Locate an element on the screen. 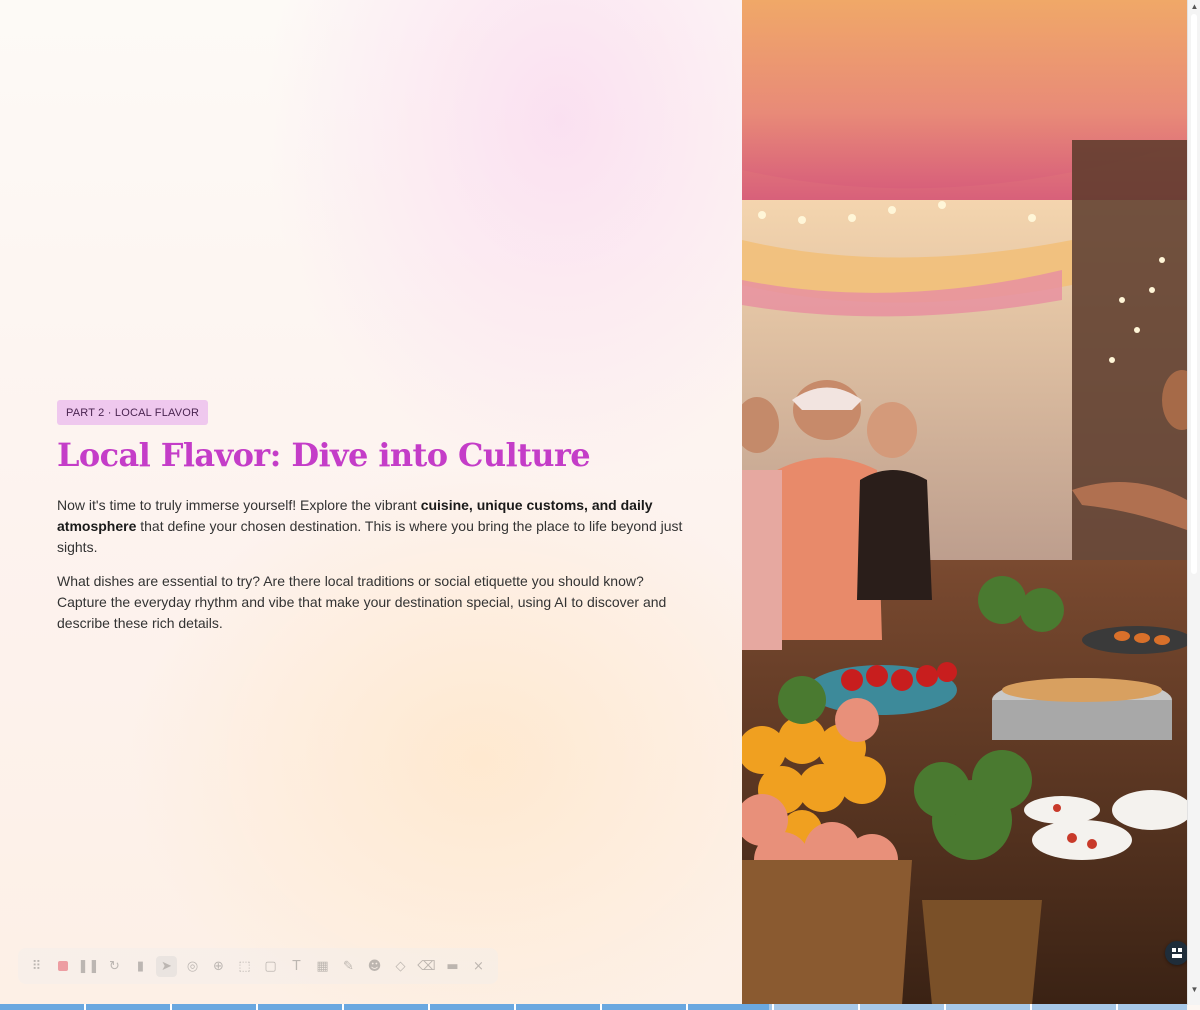  scroll-up-icon: ▲ is located at coordinates (1194, 6).